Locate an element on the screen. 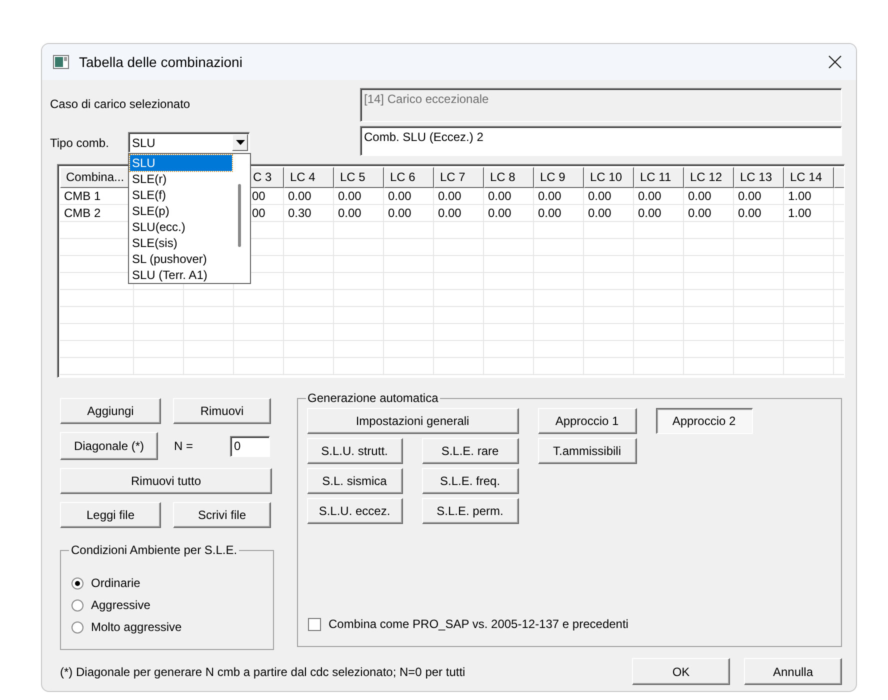 The height and width of the screenshot is (700, 888). field-label: Caso di carico selezionato is located at coordinates (121, 104).